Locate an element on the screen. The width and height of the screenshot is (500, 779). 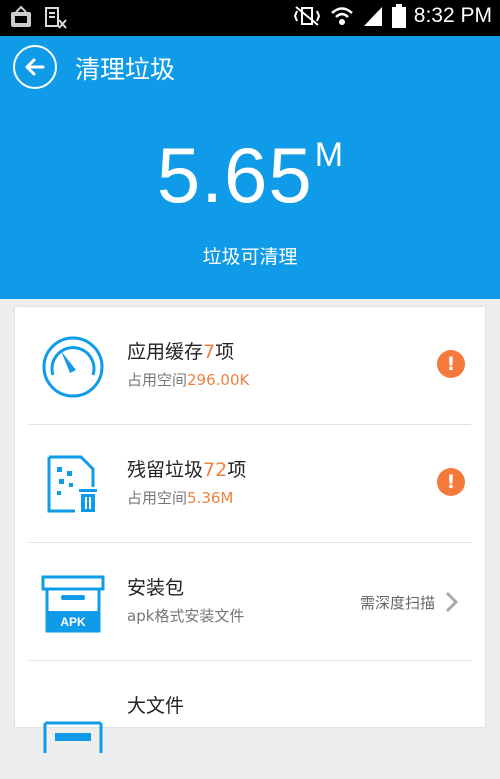
page-title: 清理垃圾 is located at coordinates (125, 69).